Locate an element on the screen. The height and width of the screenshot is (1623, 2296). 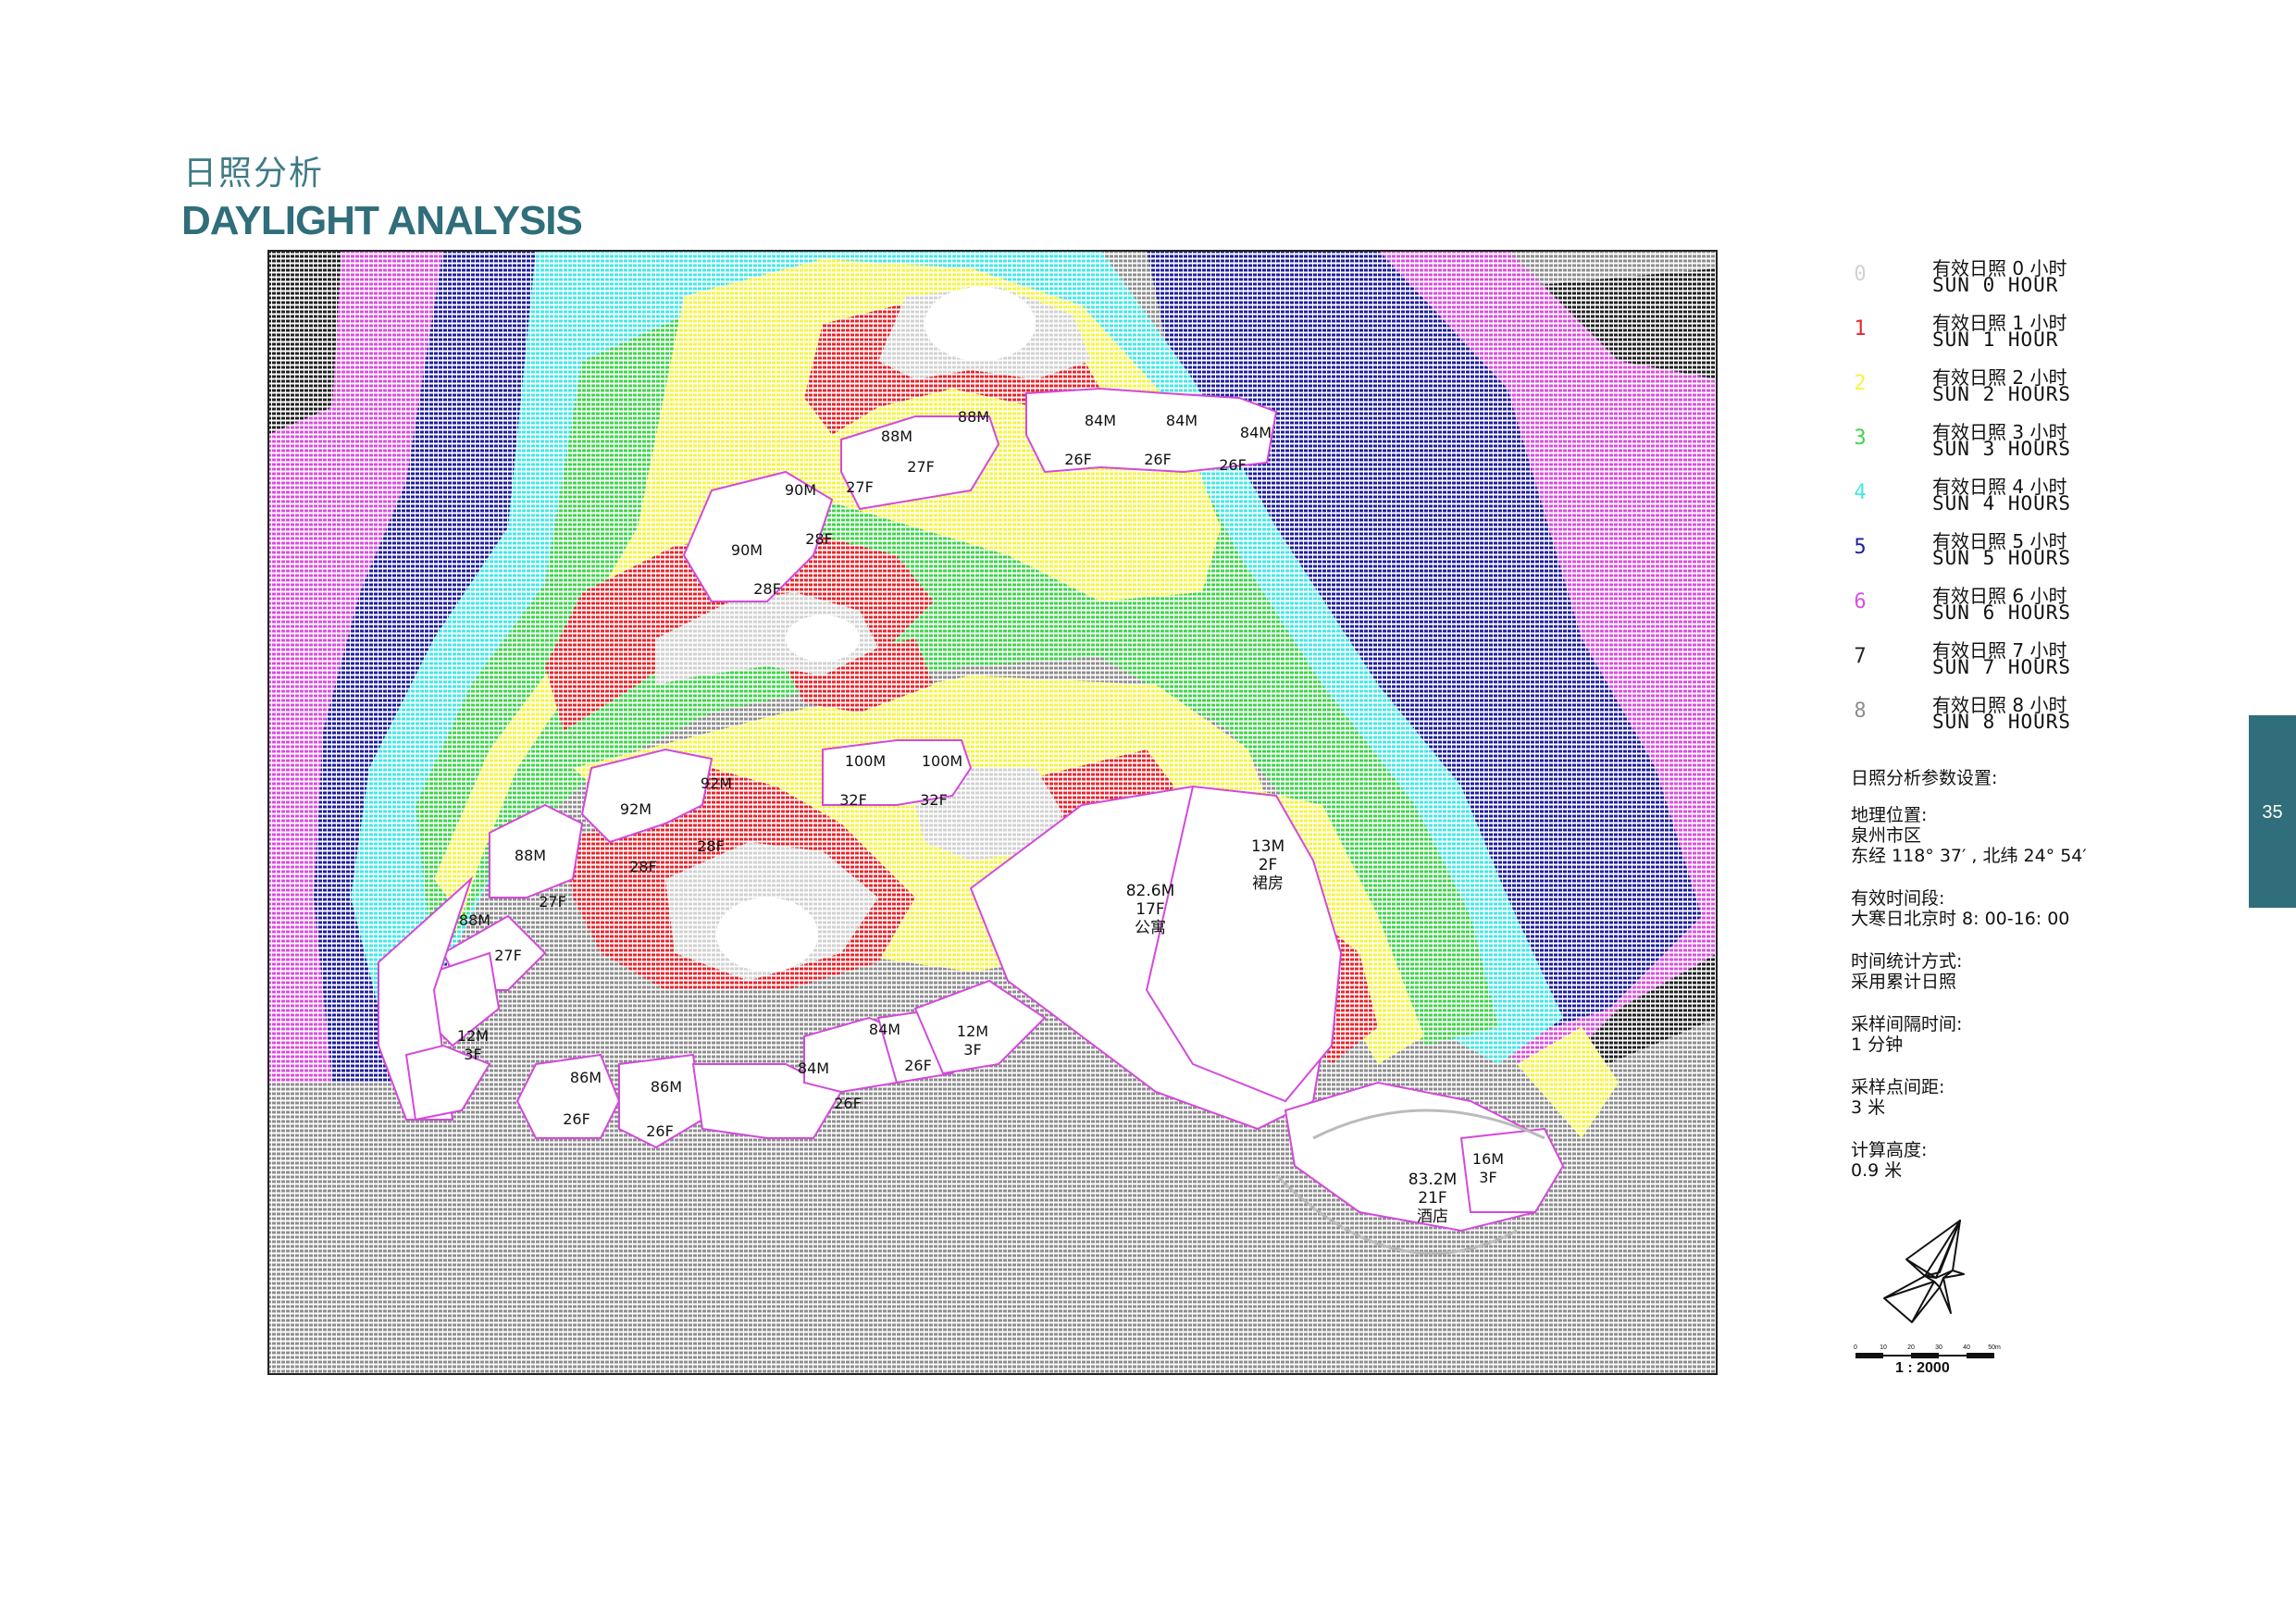
building-label: 92M is located at coordinates (636, 809).